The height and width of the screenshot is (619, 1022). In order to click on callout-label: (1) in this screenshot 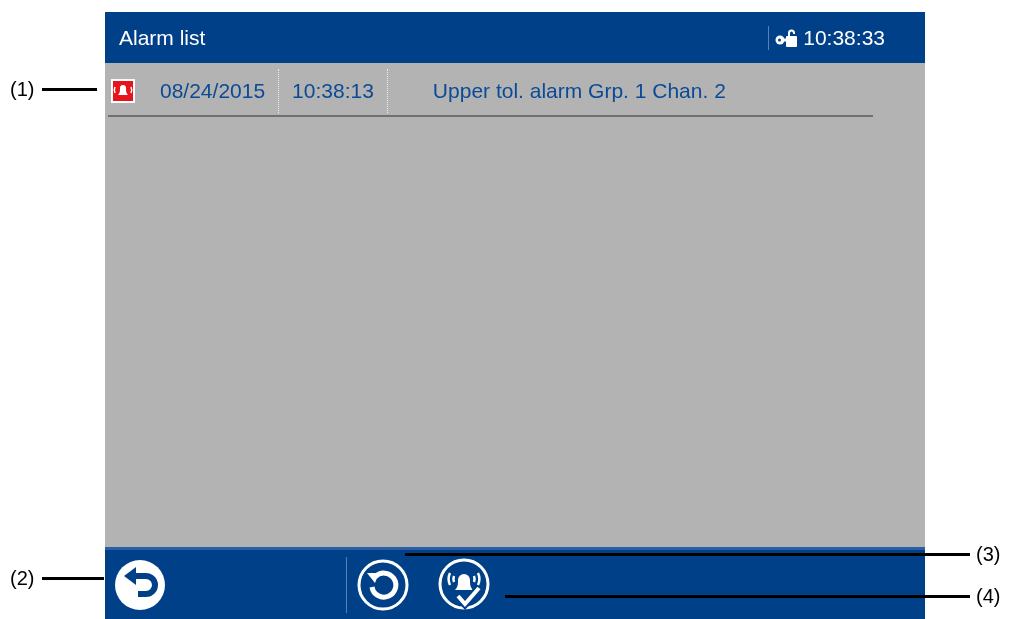, I will do `click(22, 89)`.